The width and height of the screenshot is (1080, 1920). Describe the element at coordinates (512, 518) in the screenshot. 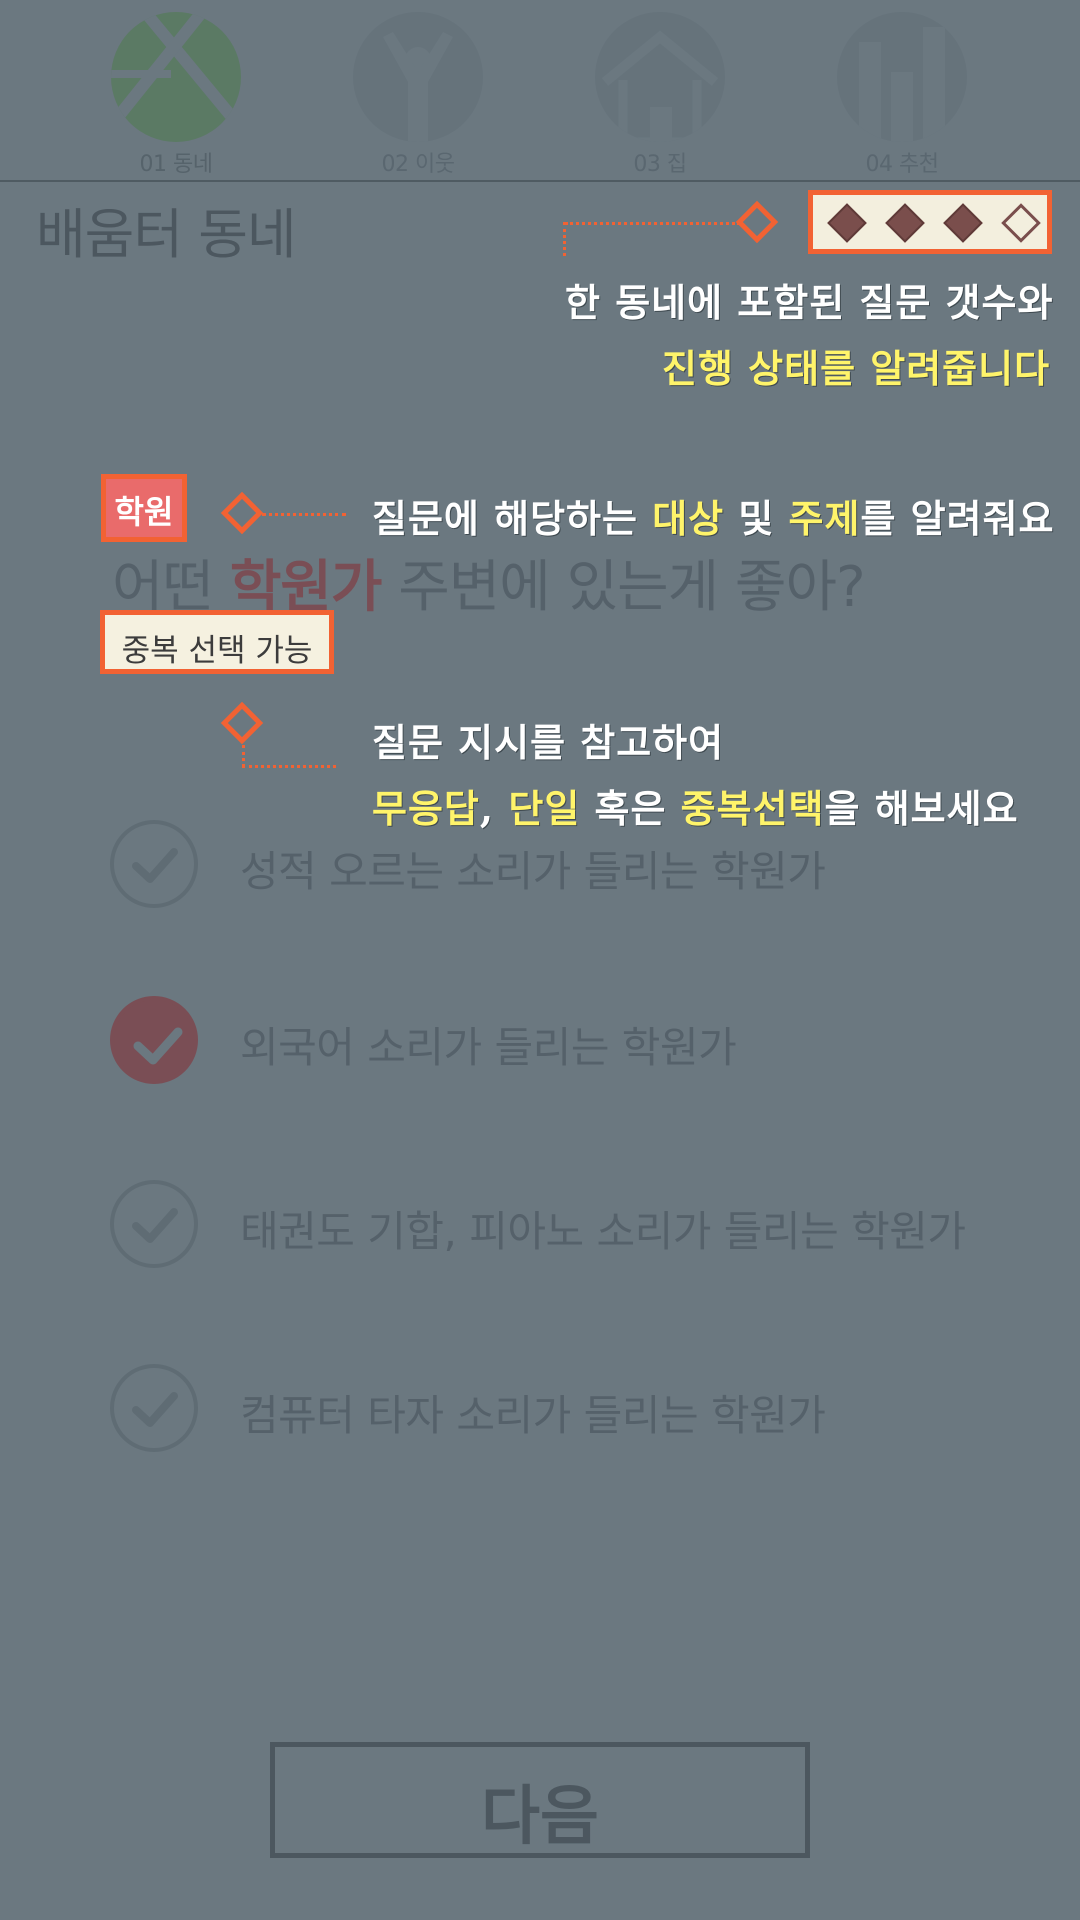

I see `note-text: 질문에 해당하는` at that location.